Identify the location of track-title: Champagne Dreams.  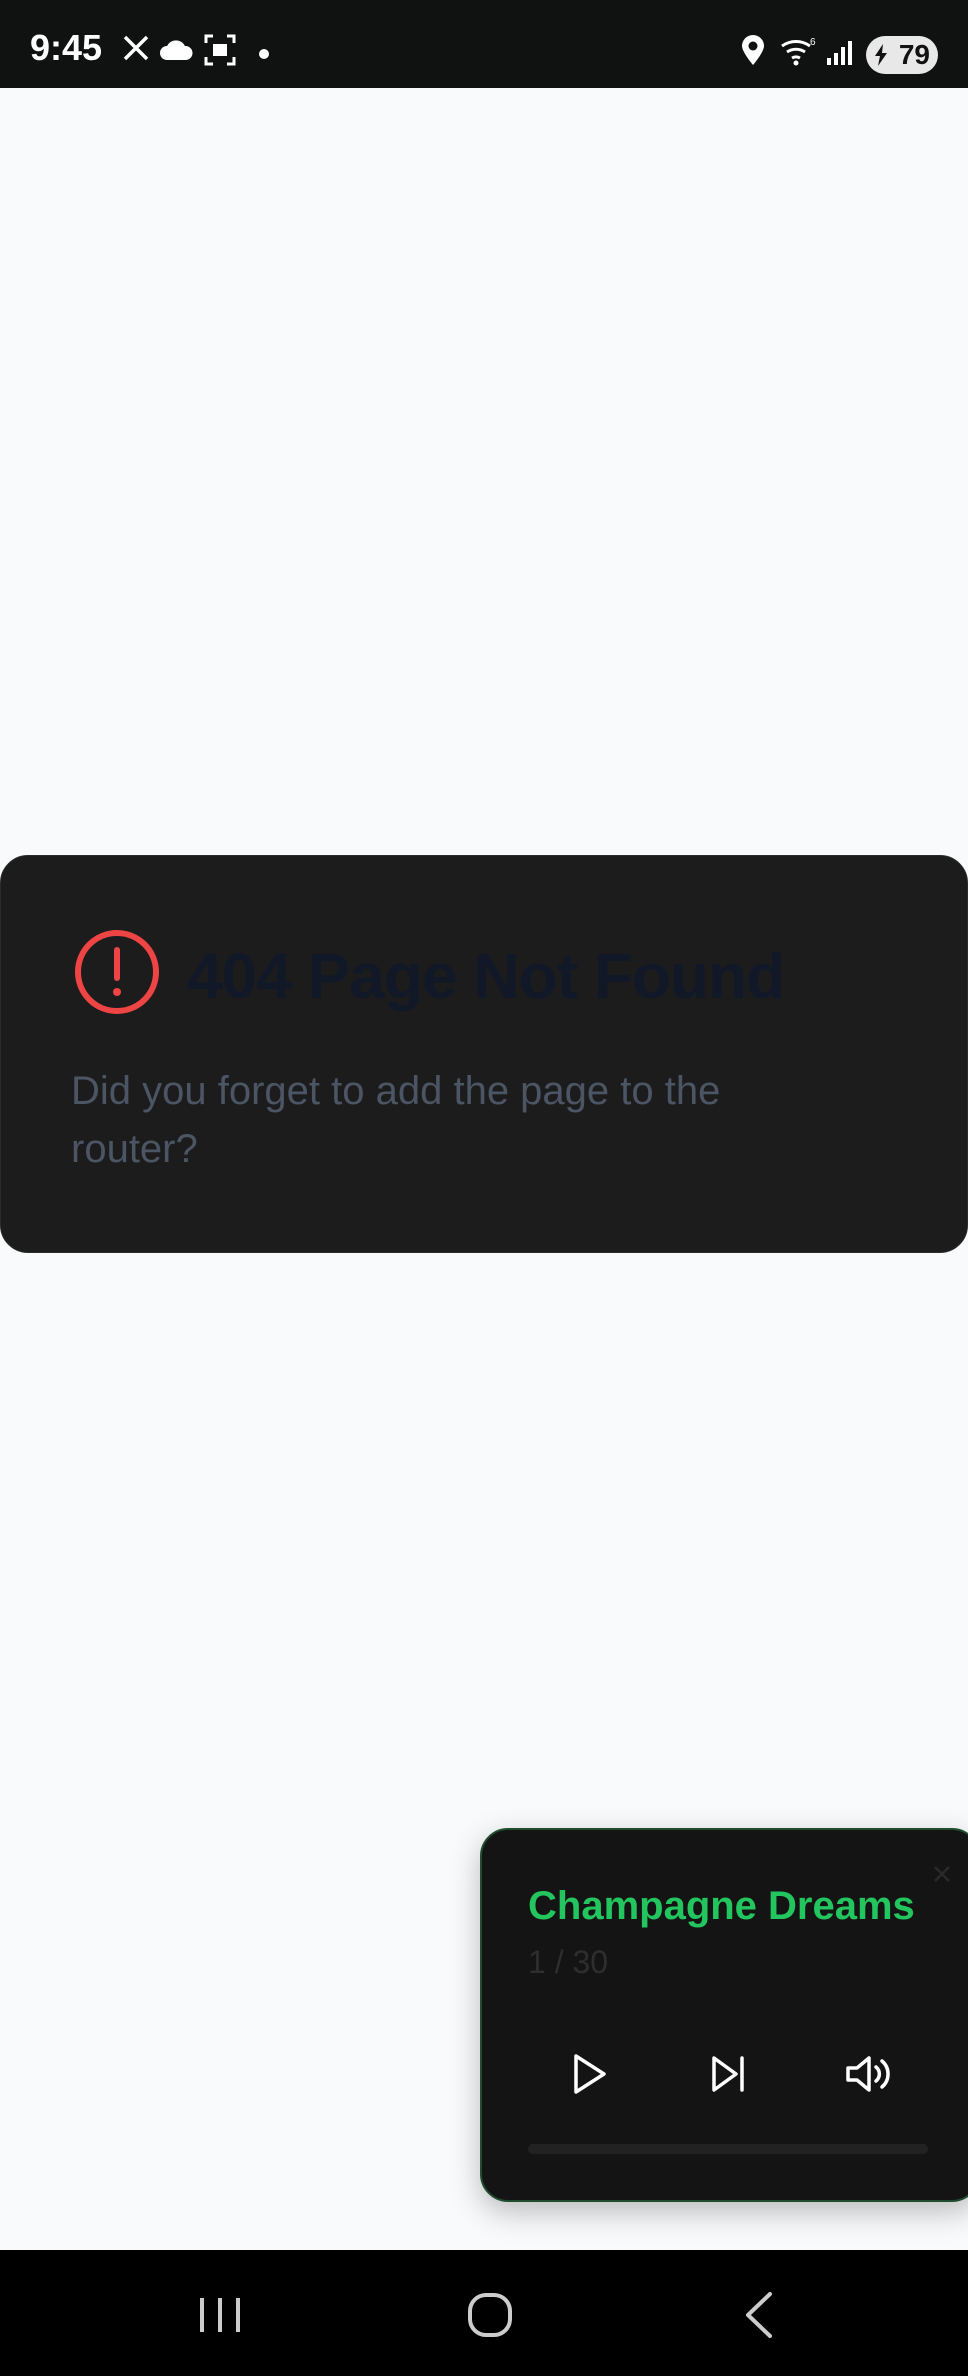
(721, 1906).